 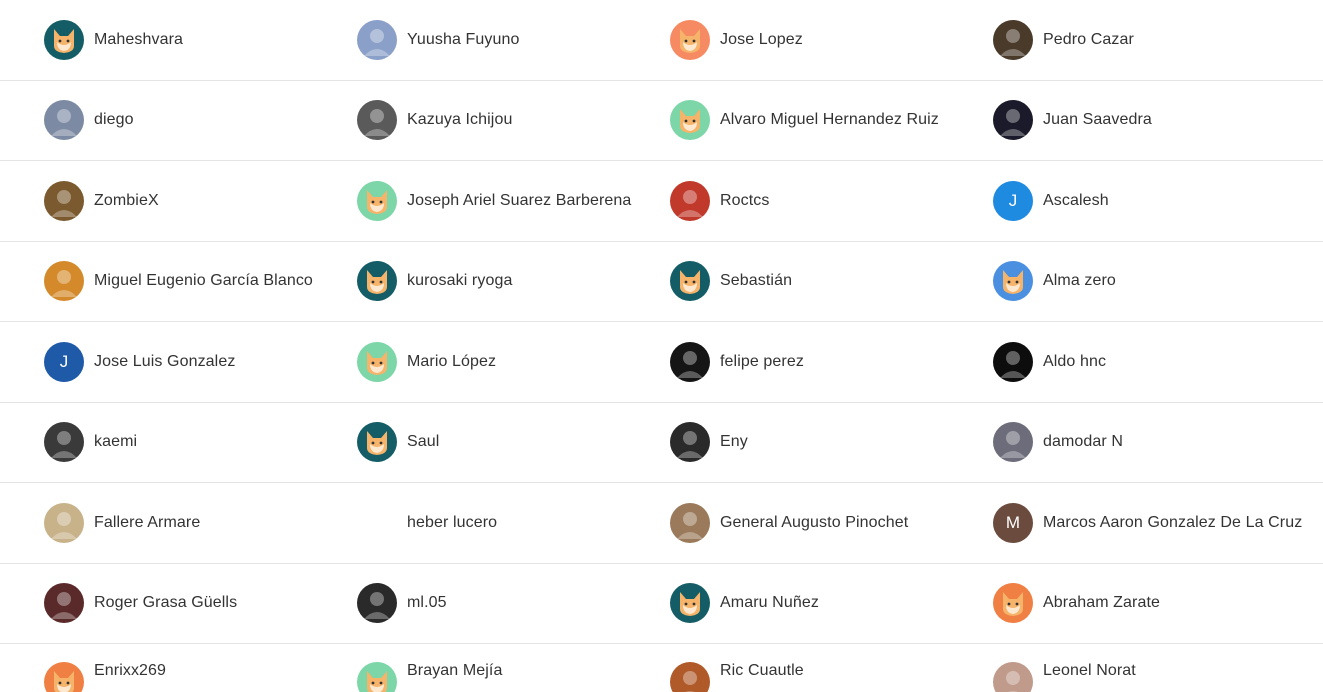 I want to click on user-item: Yuusha Fuyuno, so click(x=485, y=40).